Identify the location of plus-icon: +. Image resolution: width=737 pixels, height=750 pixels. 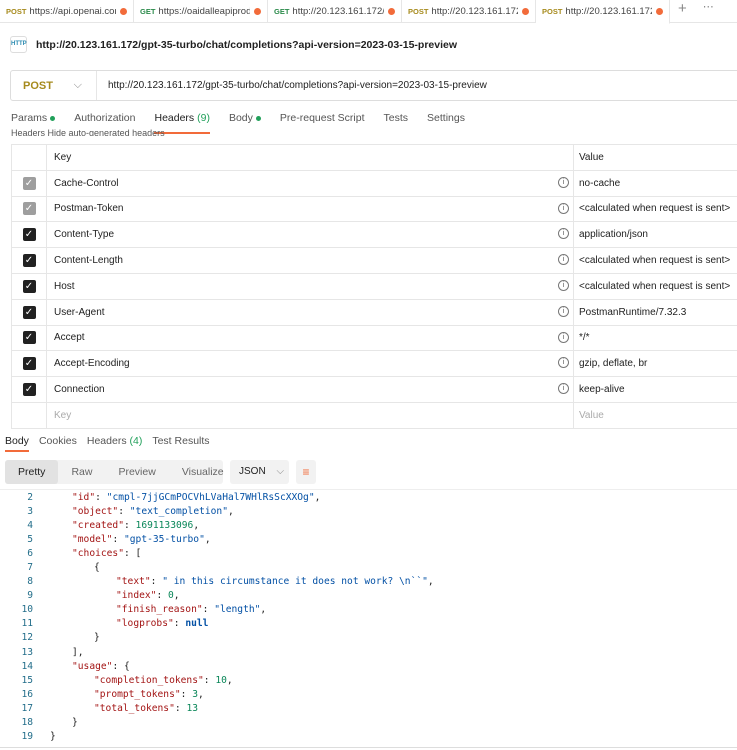
(682, 11).